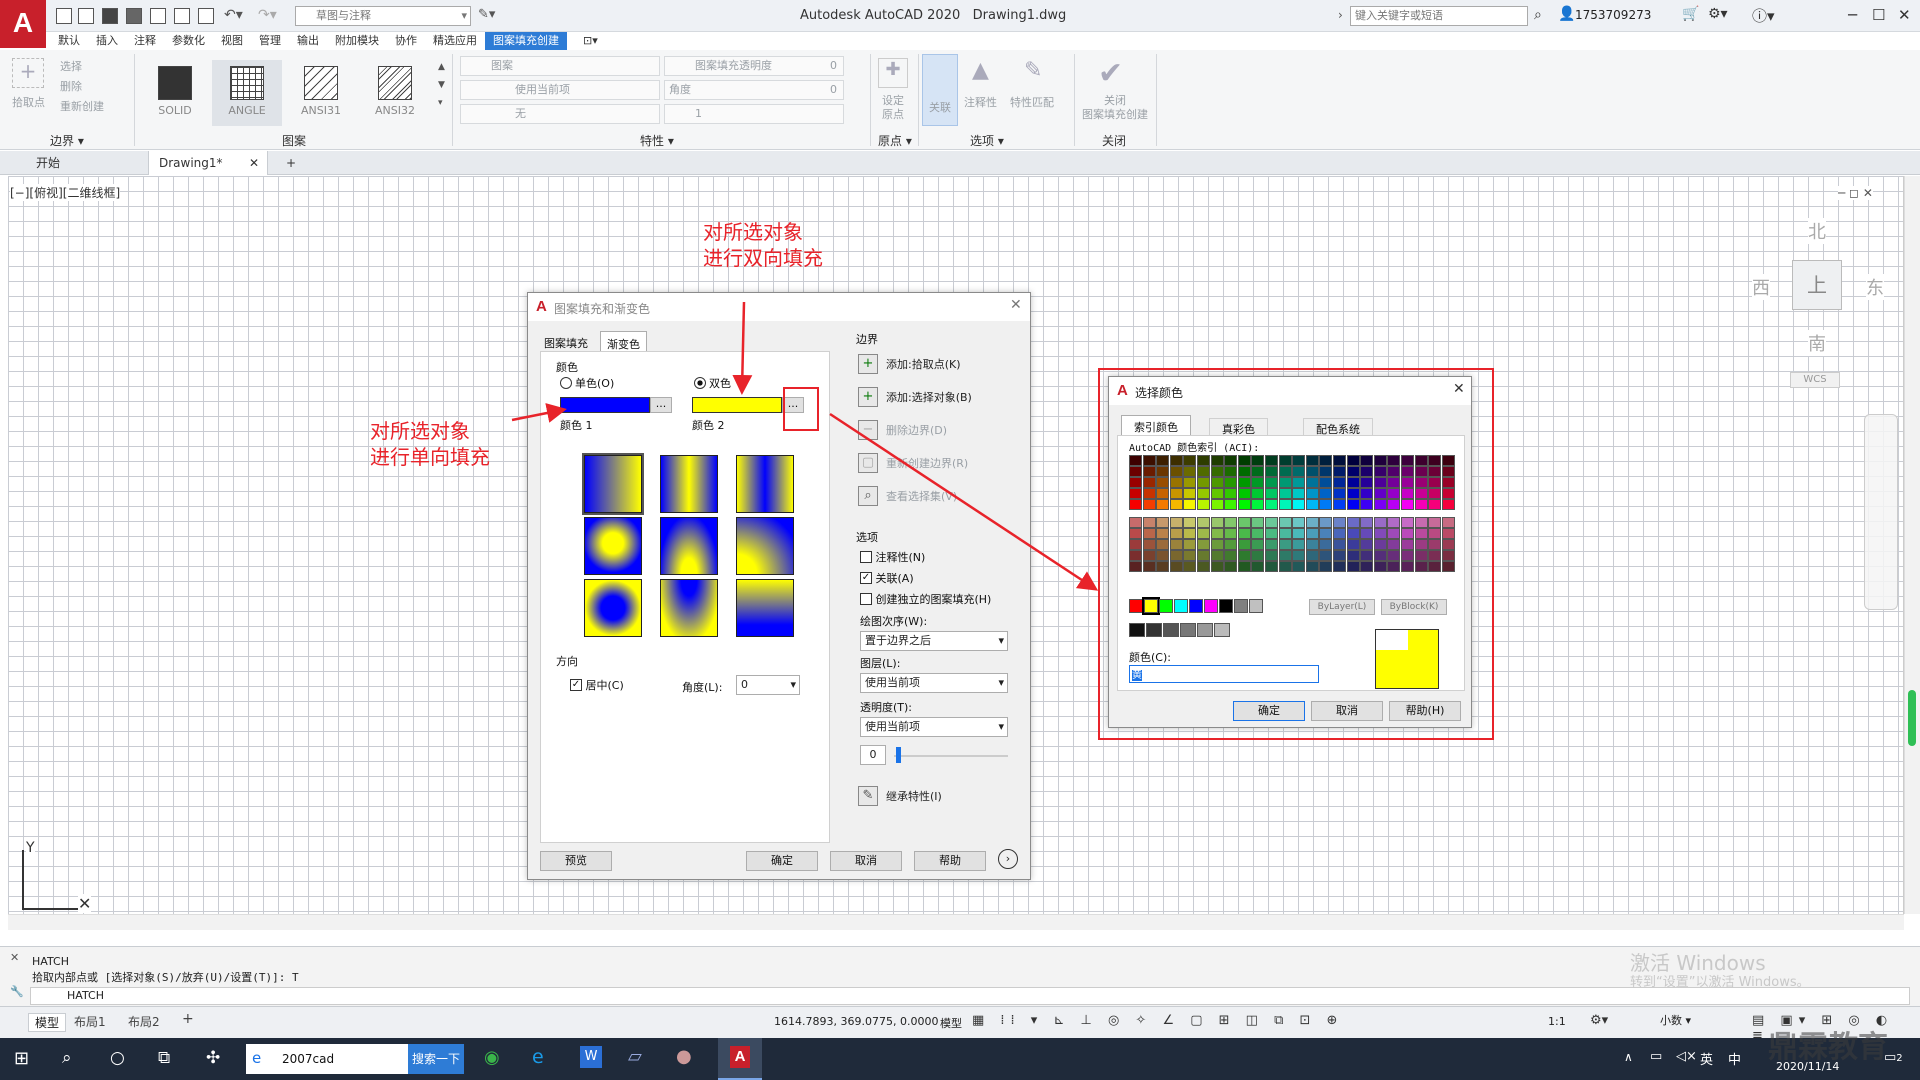 Image resolution: width=1920 pixels, height=1080 pixels. What do you see at coordinates (85, 995) in the screenshot?
I see `command-prompt: HATCH` at bounding box center [85, 995].